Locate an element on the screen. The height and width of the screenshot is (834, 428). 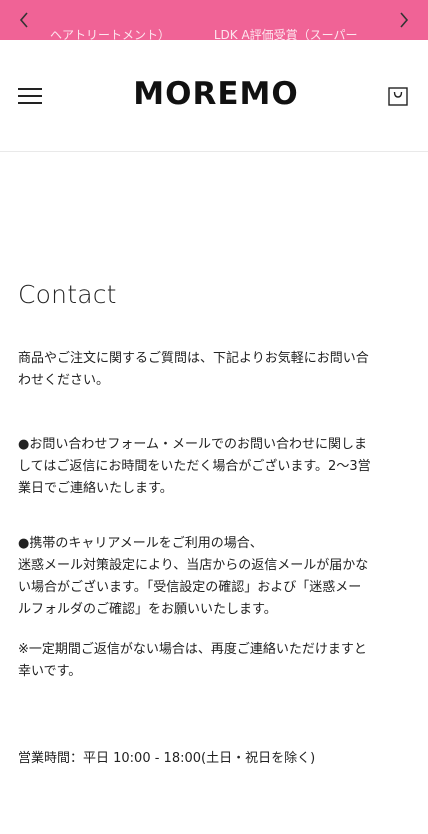
menu-button is located at coordinates (31, 96).